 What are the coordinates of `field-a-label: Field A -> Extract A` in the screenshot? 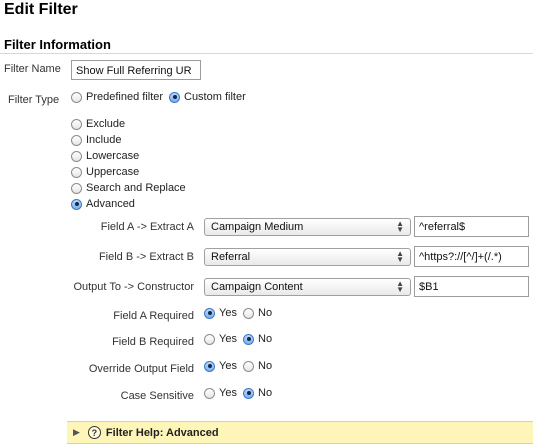 It's located at (147, 227).